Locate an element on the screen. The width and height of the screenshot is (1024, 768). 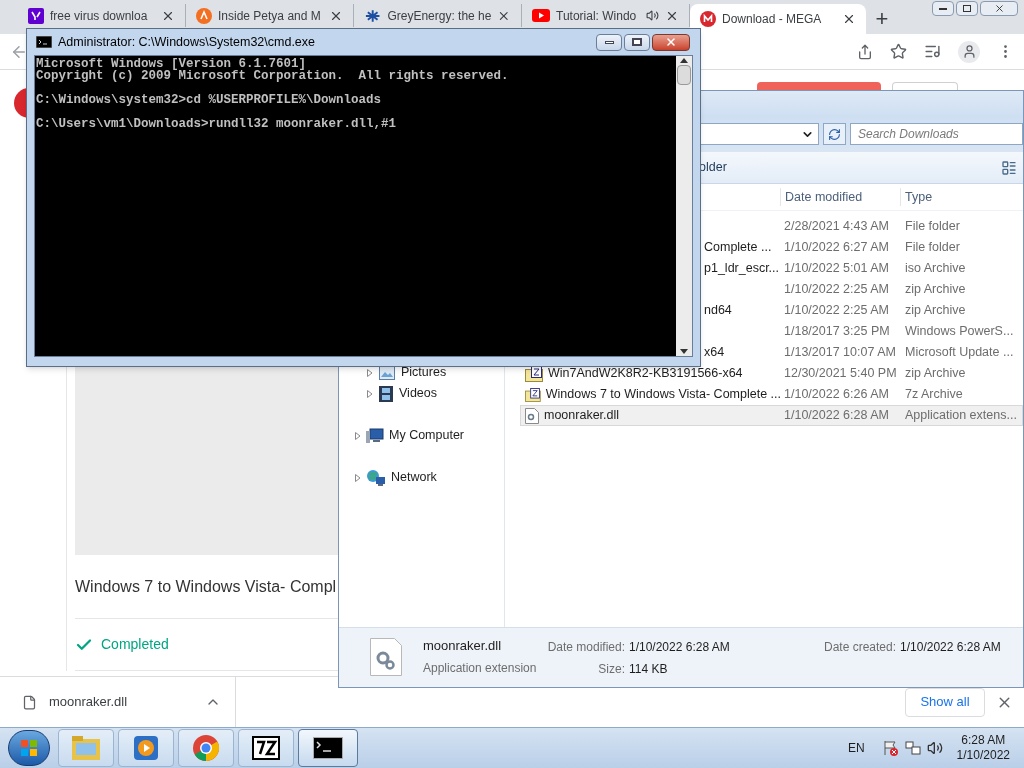
bug-icon is located at coordinates (373, 15).